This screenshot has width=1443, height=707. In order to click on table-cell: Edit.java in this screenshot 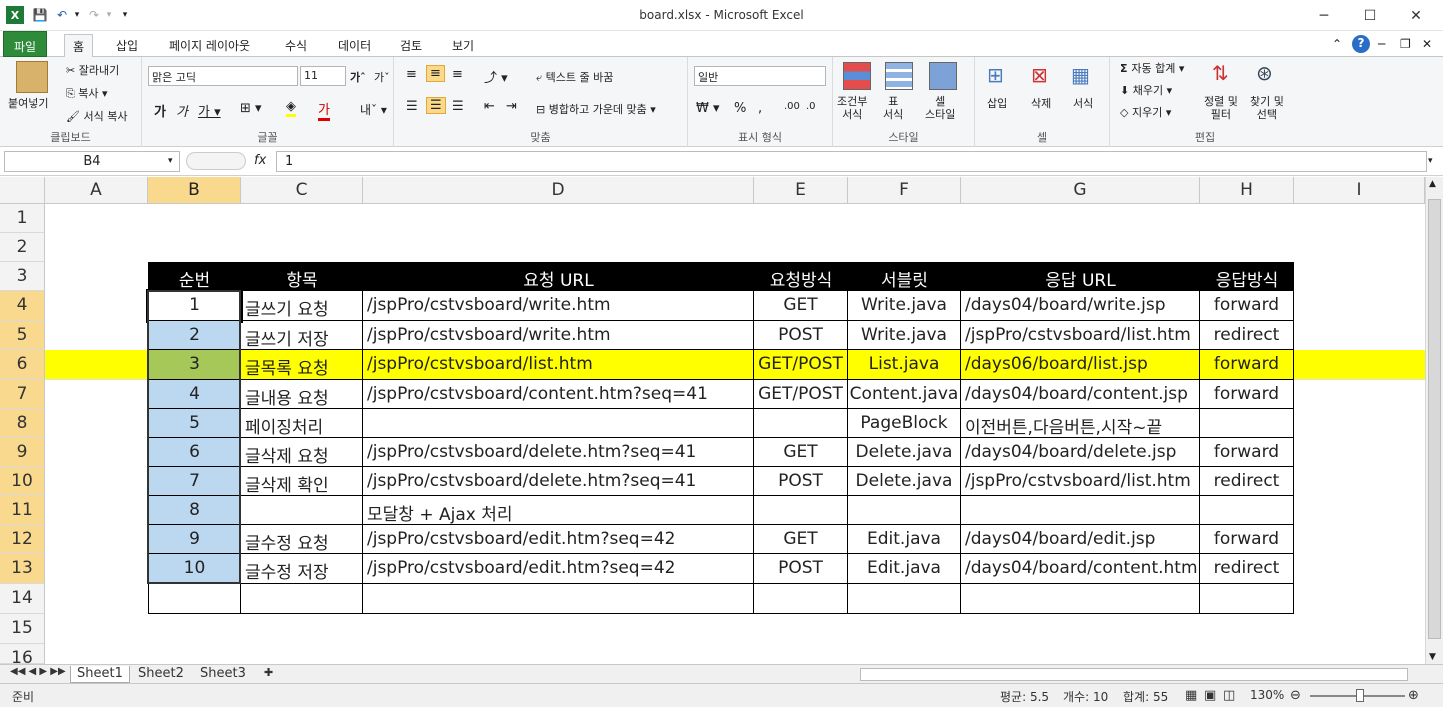, I will do `click(904, 539)`.